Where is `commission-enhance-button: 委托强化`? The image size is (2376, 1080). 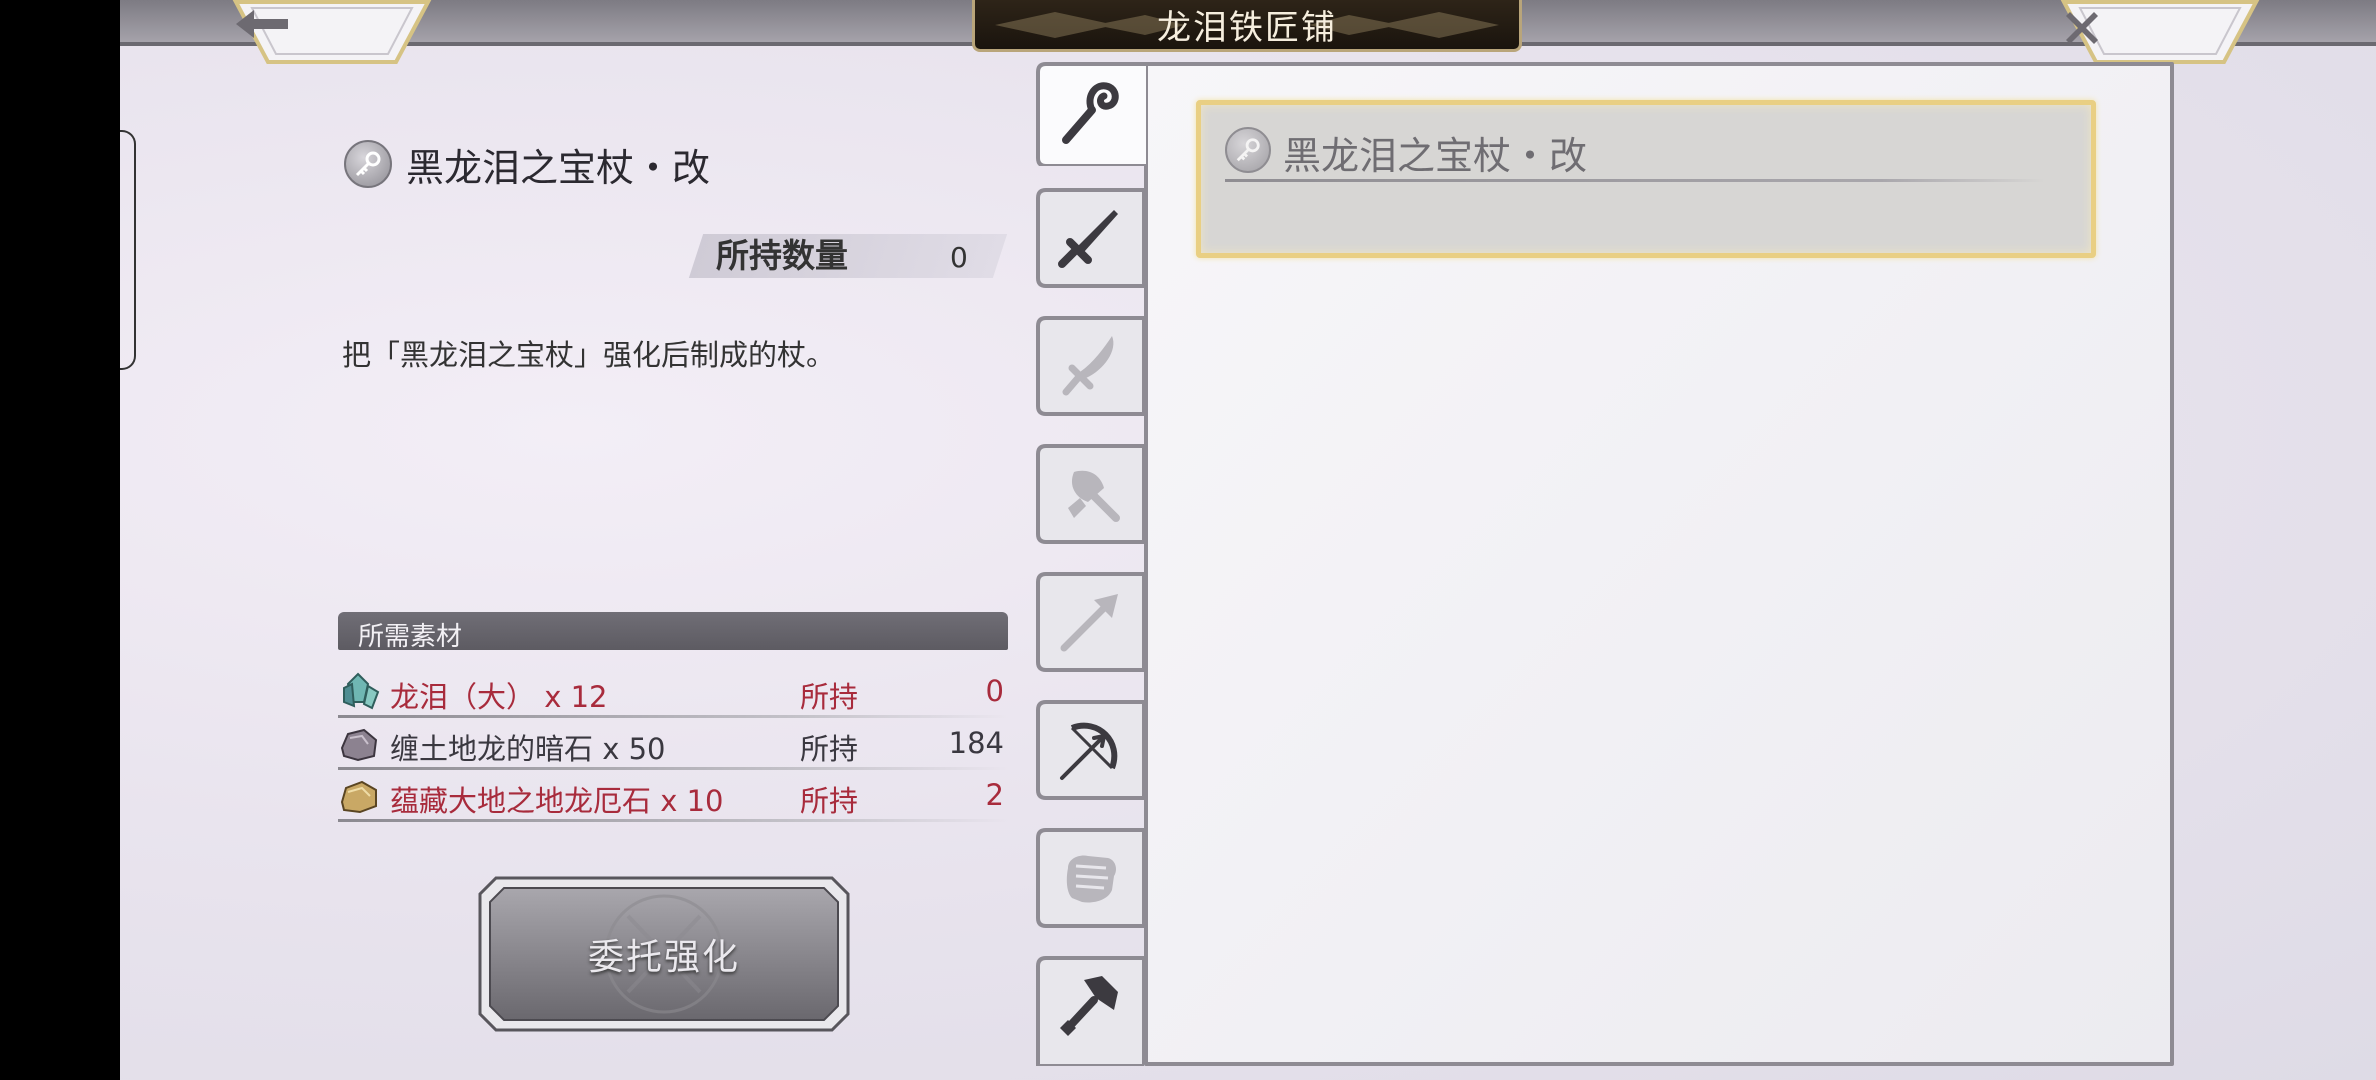
commission-enhance-button: 委托强化 is located at coordinates (664, 954).